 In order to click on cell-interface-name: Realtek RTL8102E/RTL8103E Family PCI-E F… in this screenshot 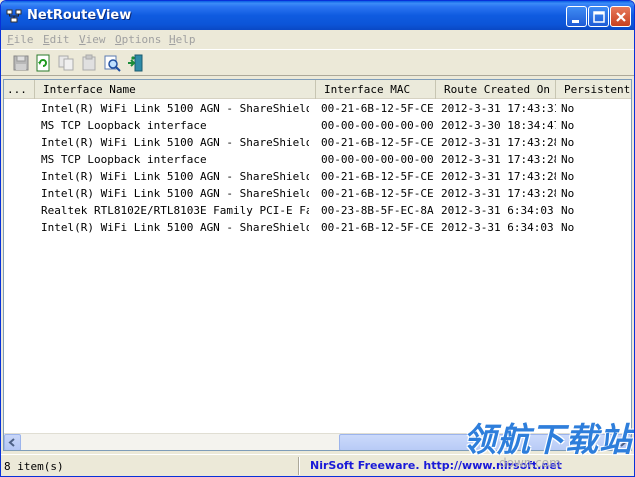, I will do `click(175, 210)`.